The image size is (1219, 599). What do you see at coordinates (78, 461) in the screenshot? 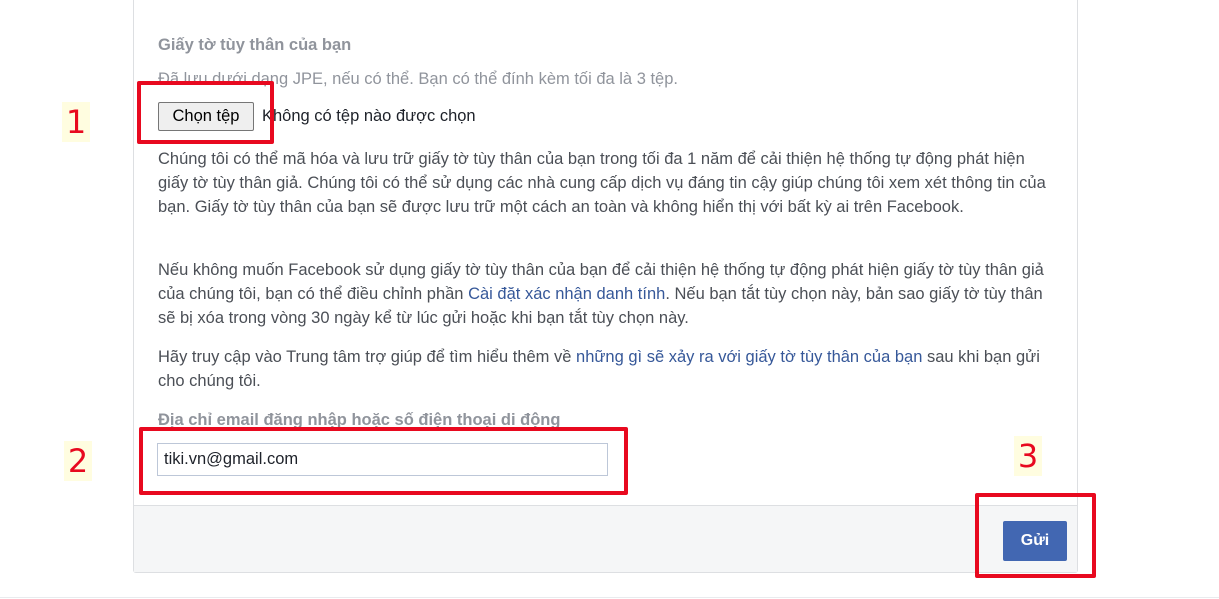
I see `annotation-marker-2: 2` at bounding box center [78, 461].